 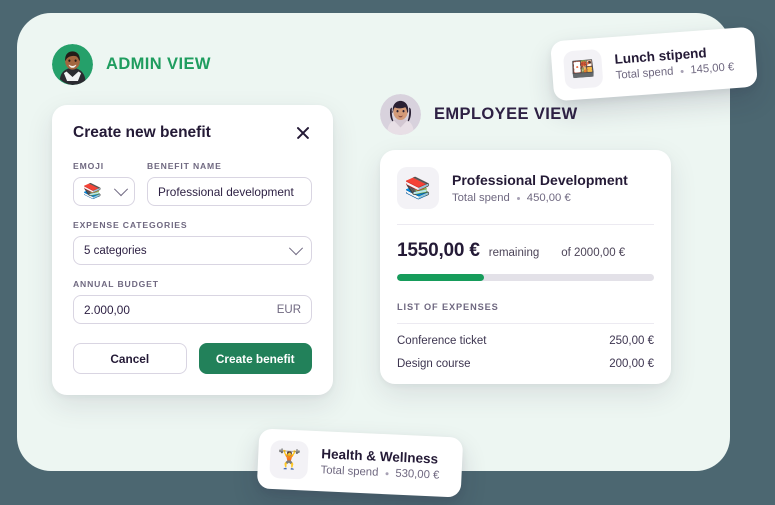 What do you see at coordinates (288, 309) in the screenshot?
I see `currency-suffix: EUR` at bounding box center [288, 309].